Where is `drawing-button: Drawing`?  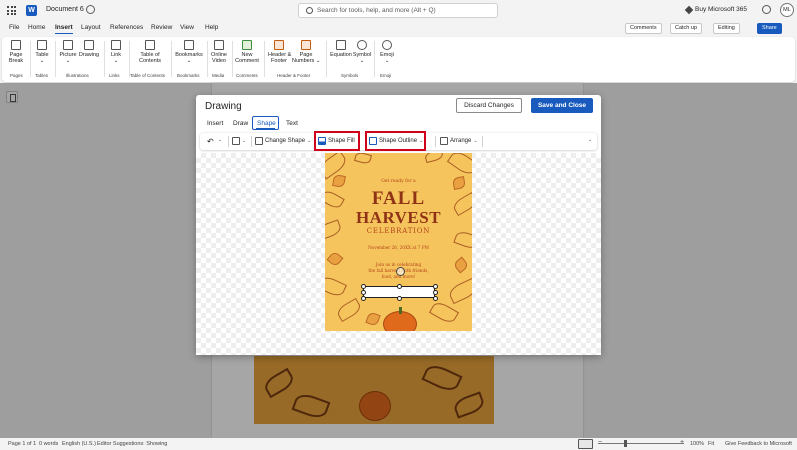
drawing-button: Drawing is located at coordinates (89, 49).